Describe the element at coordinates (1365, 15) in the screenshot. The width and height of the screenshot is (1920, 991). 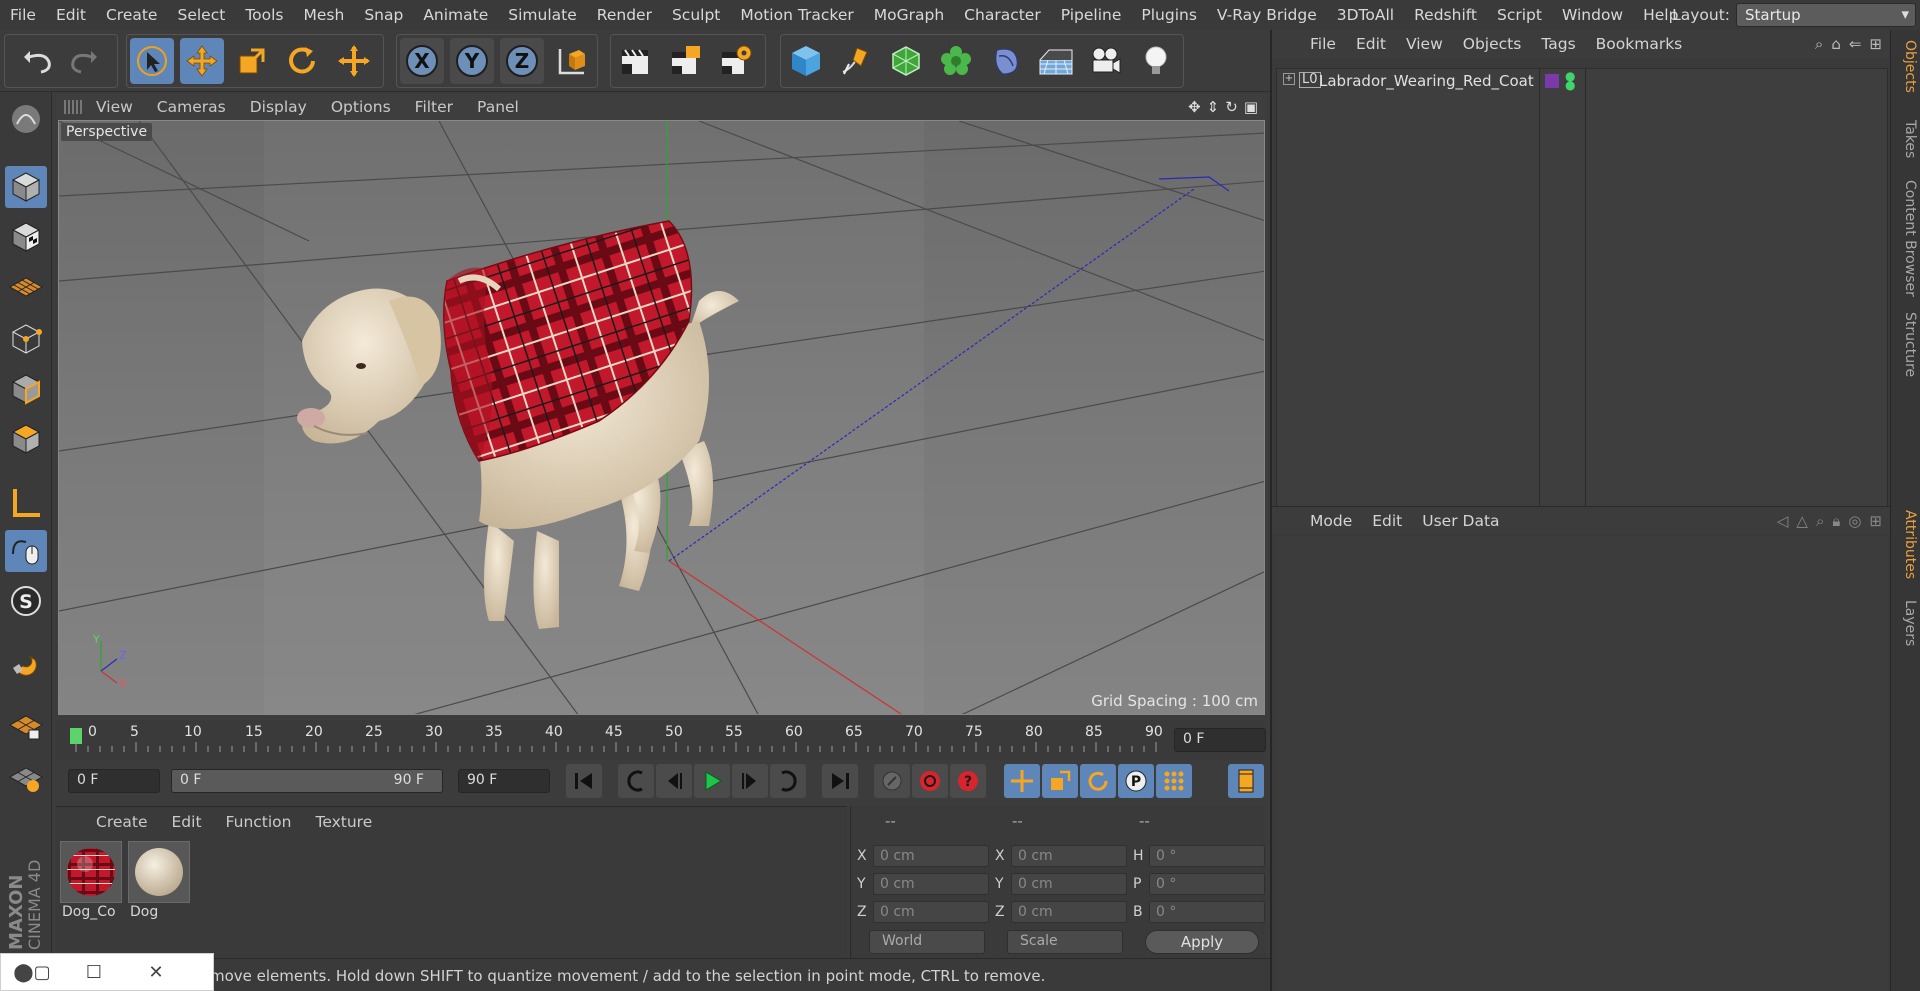
I see `menu-3dtoall: 3DToAll` at that location.